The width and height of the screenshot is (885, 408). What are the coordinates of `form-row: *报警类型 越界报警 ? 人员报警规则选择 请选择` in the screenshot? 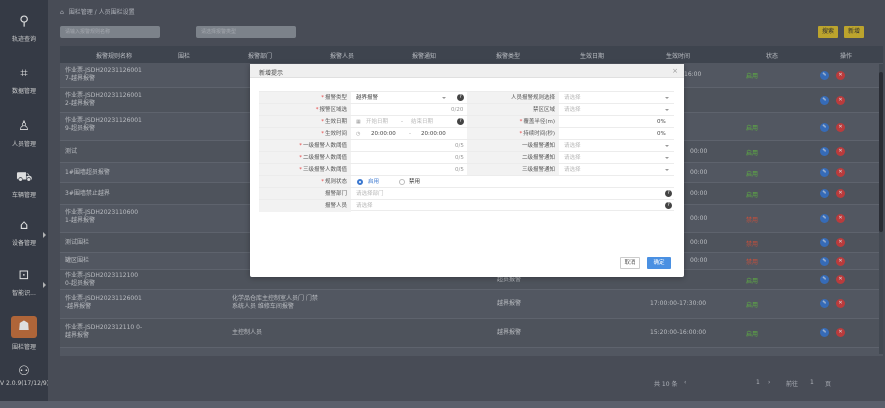 It's located at (466, 97).